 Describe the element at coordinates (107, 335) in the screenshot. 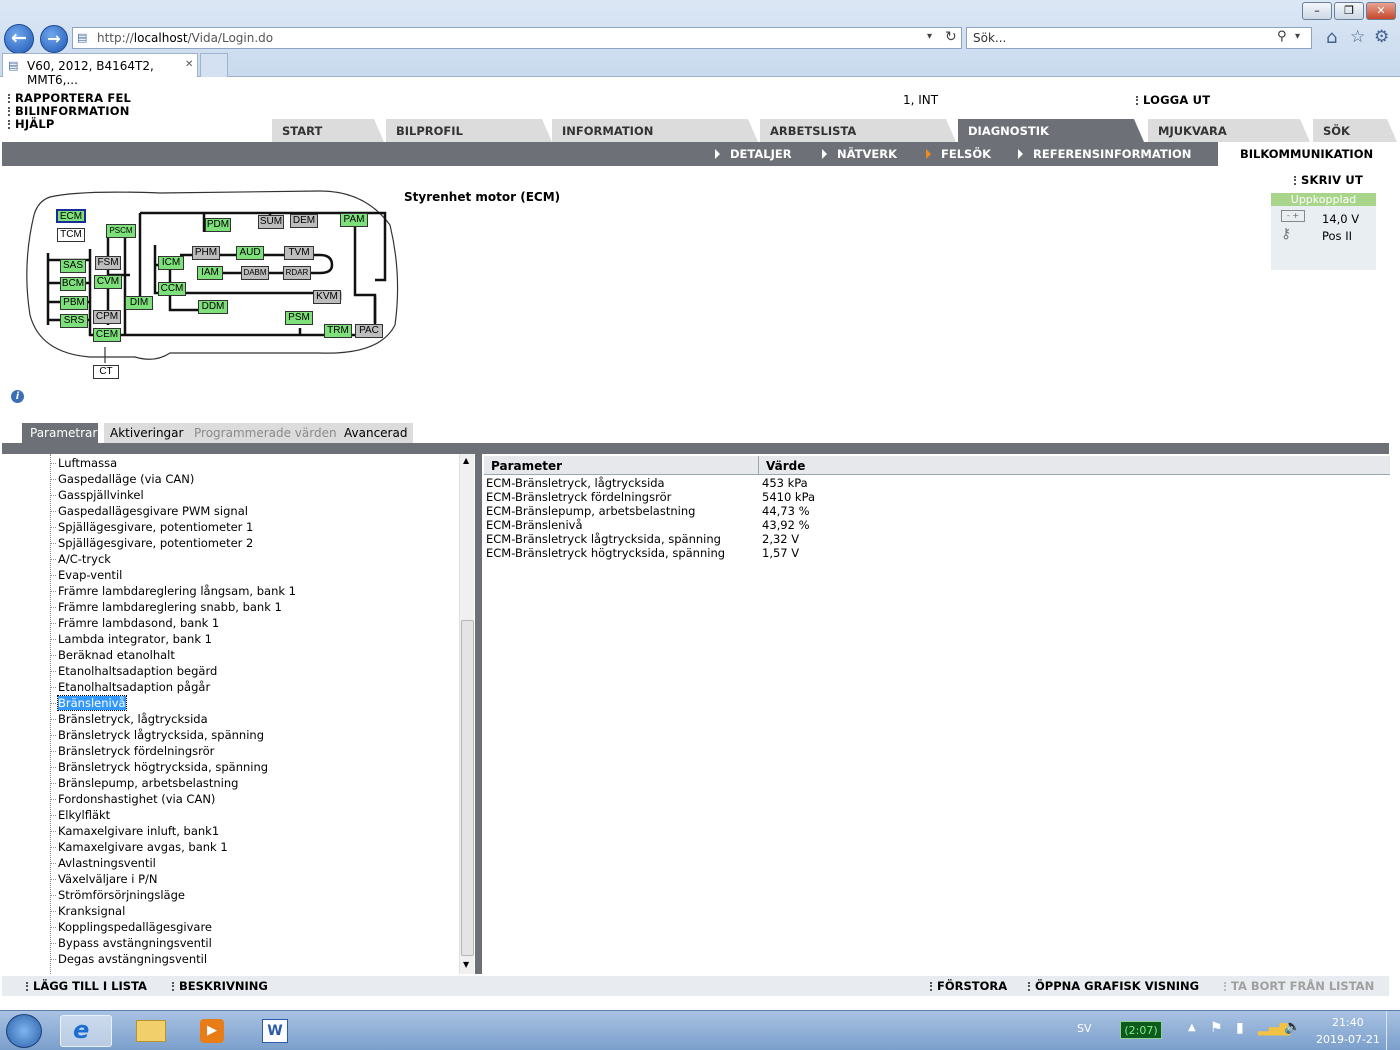

I see `node-cem: CEM` at that location.